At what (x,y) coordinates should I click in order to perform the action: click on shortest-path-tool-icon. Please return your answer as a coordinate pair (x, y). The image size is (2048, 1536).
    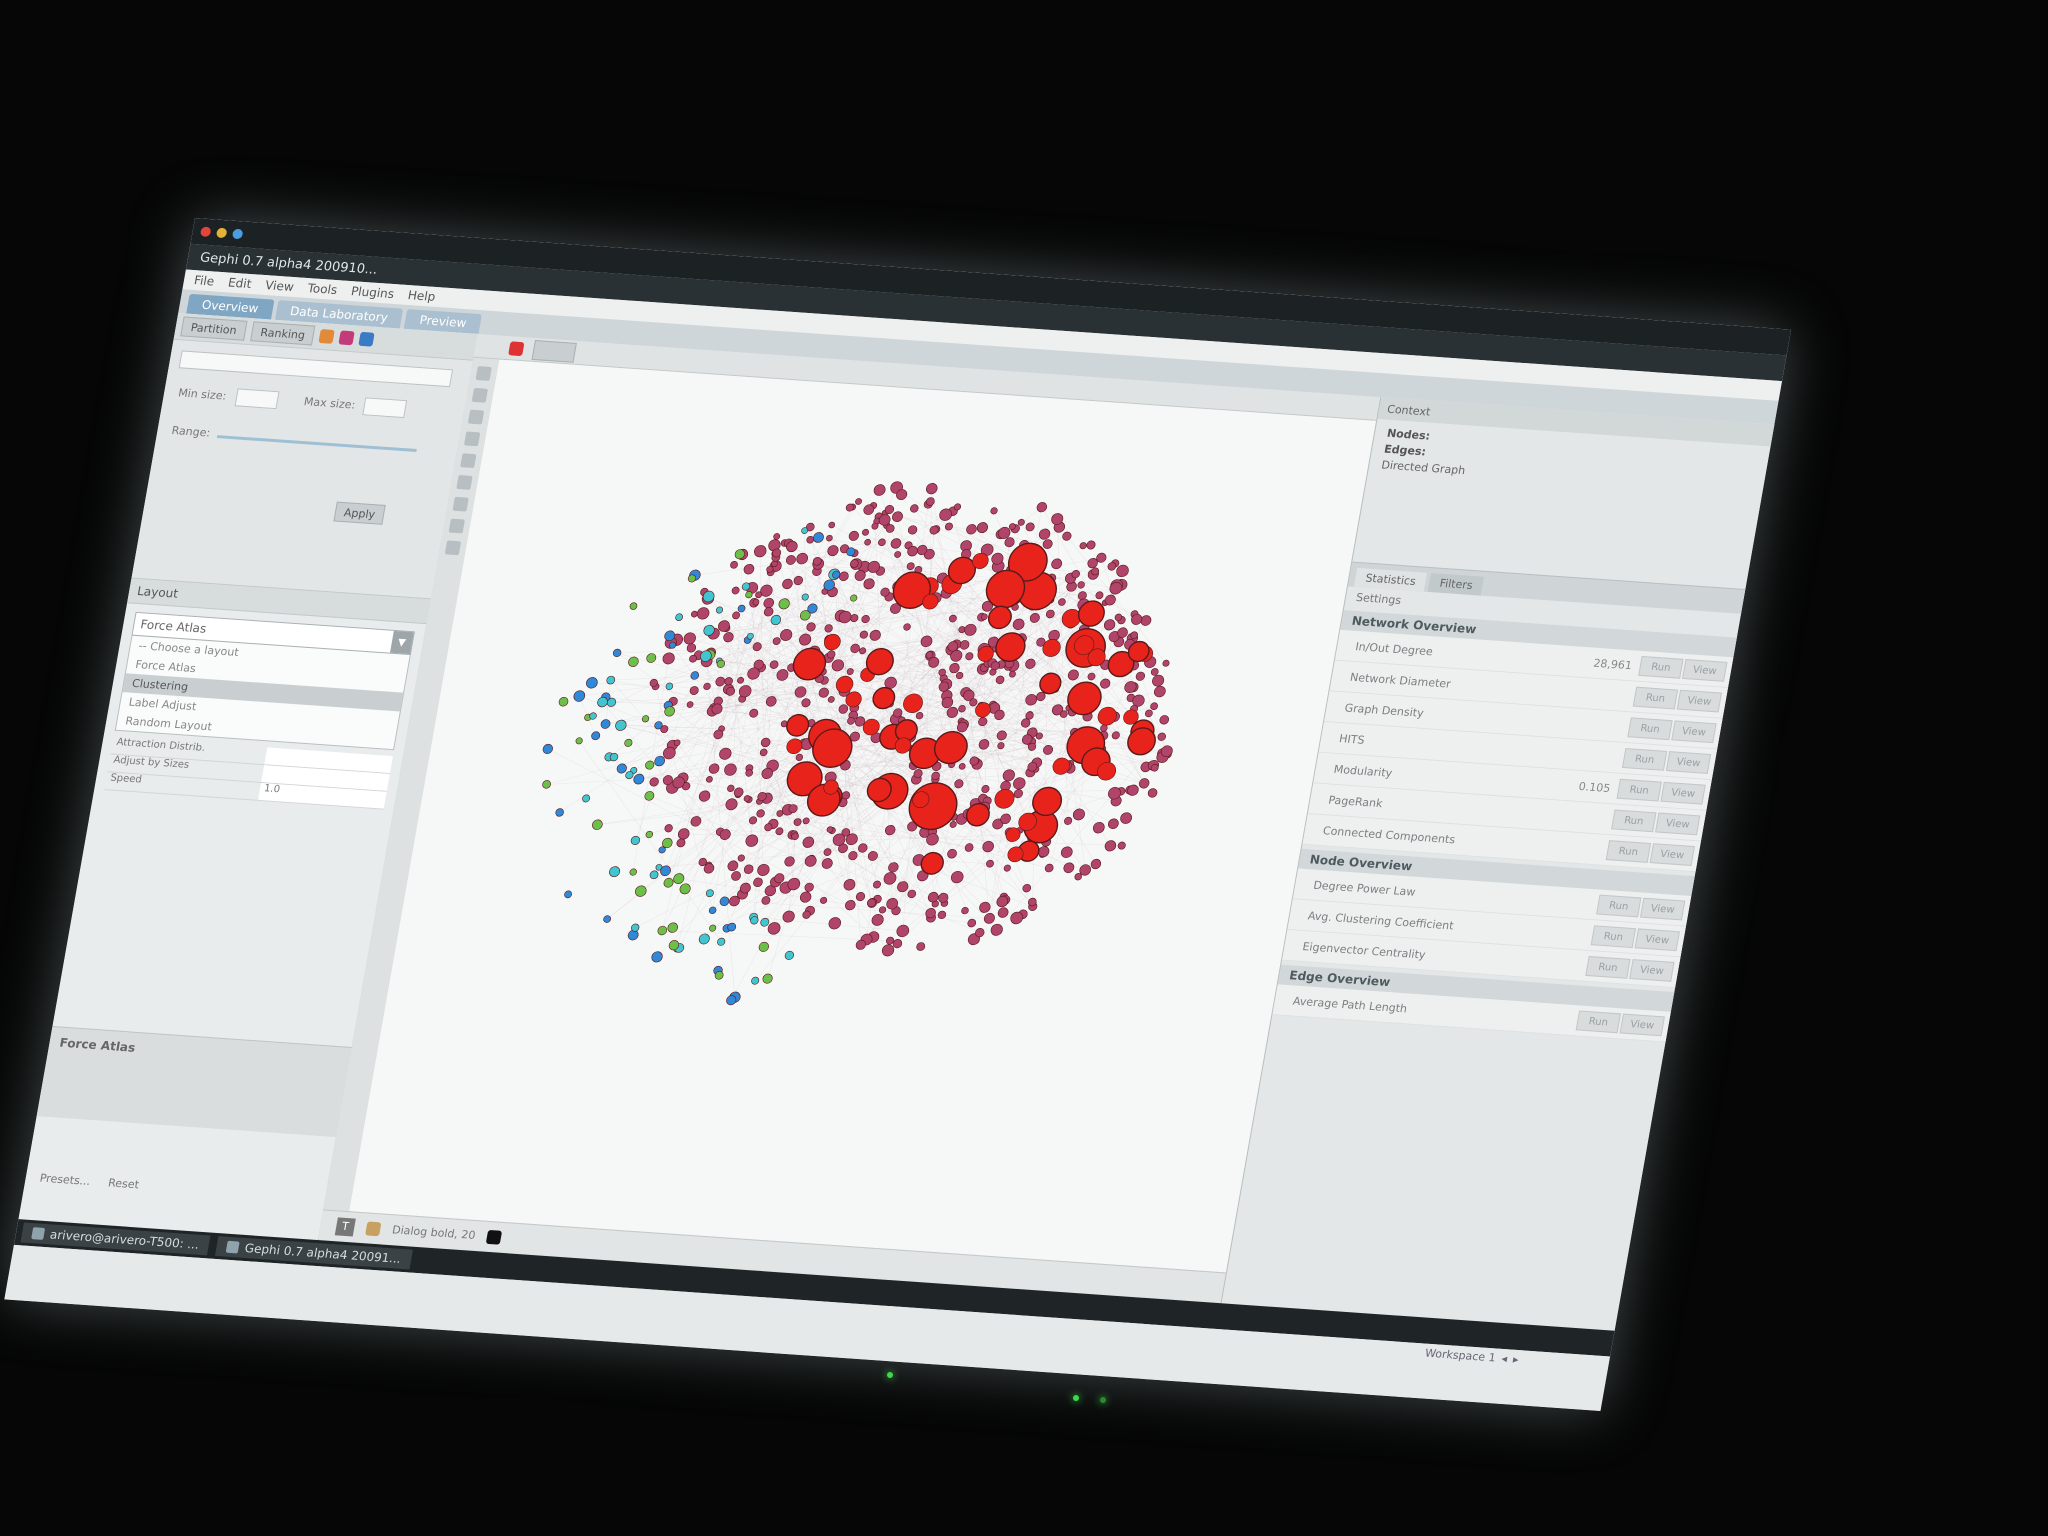
    Looking at the image, I should click on (456, 526).